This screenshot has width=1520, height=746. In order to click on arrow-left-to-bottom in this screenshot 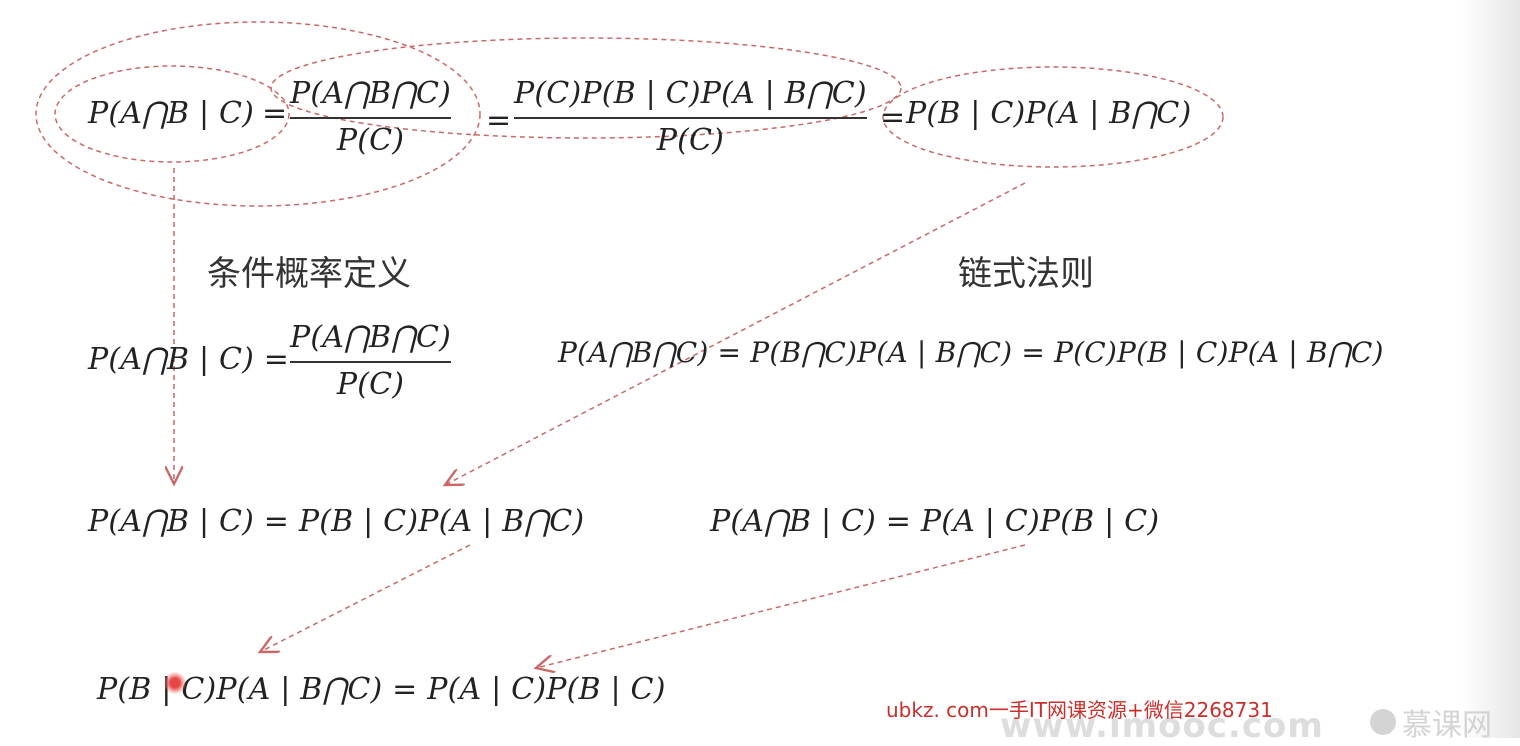, I will do `click(365, 598)`.